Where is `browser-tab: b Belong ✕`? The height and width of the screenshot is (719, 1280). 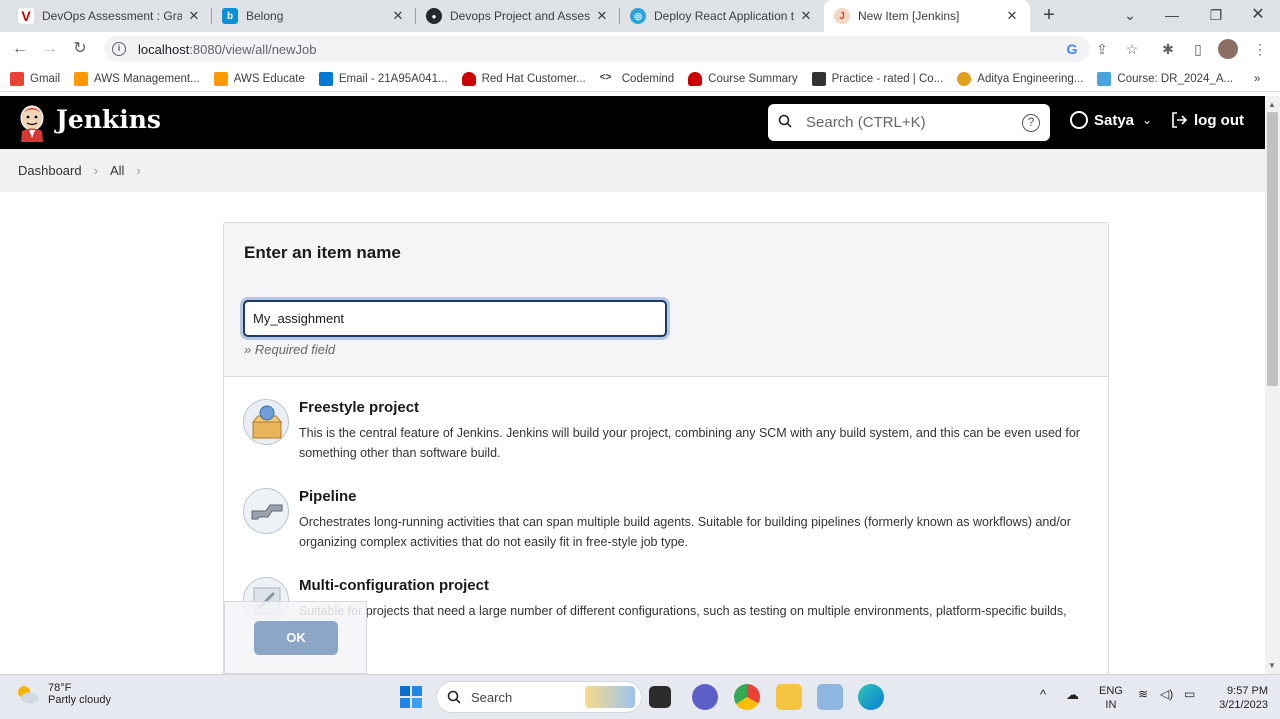 browser-tab: b Belong ✕ is located at coordinates (314, 16).